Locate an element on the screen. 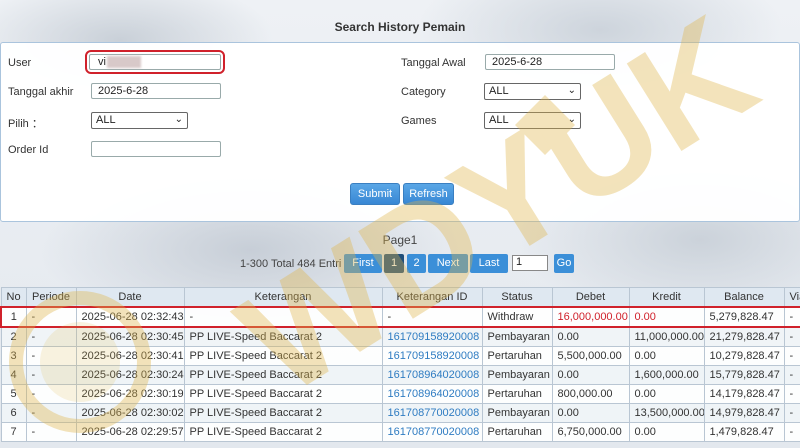 Image resolution: width=800 pixels, height=448 pixels. tanggal-awal-input: 2025-6-28 is located at coordinates (550, 62).